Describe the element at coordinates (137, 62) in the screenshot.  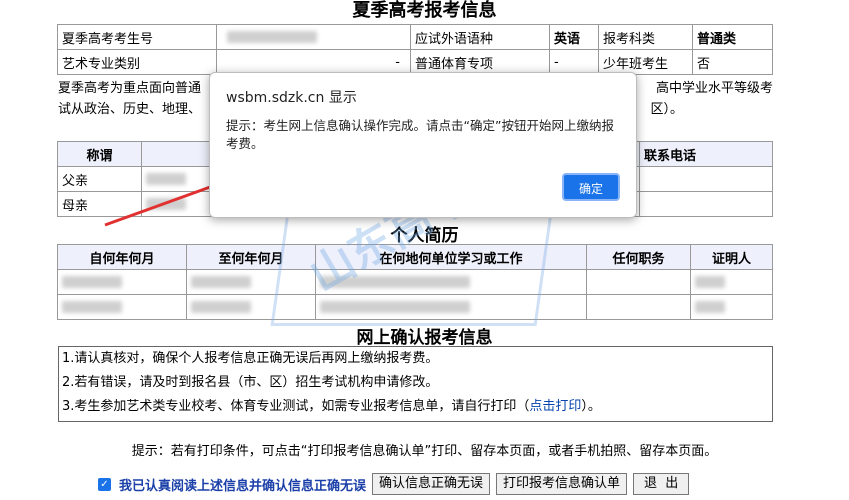
I see `art-label: 艺术专业类别` at that location.